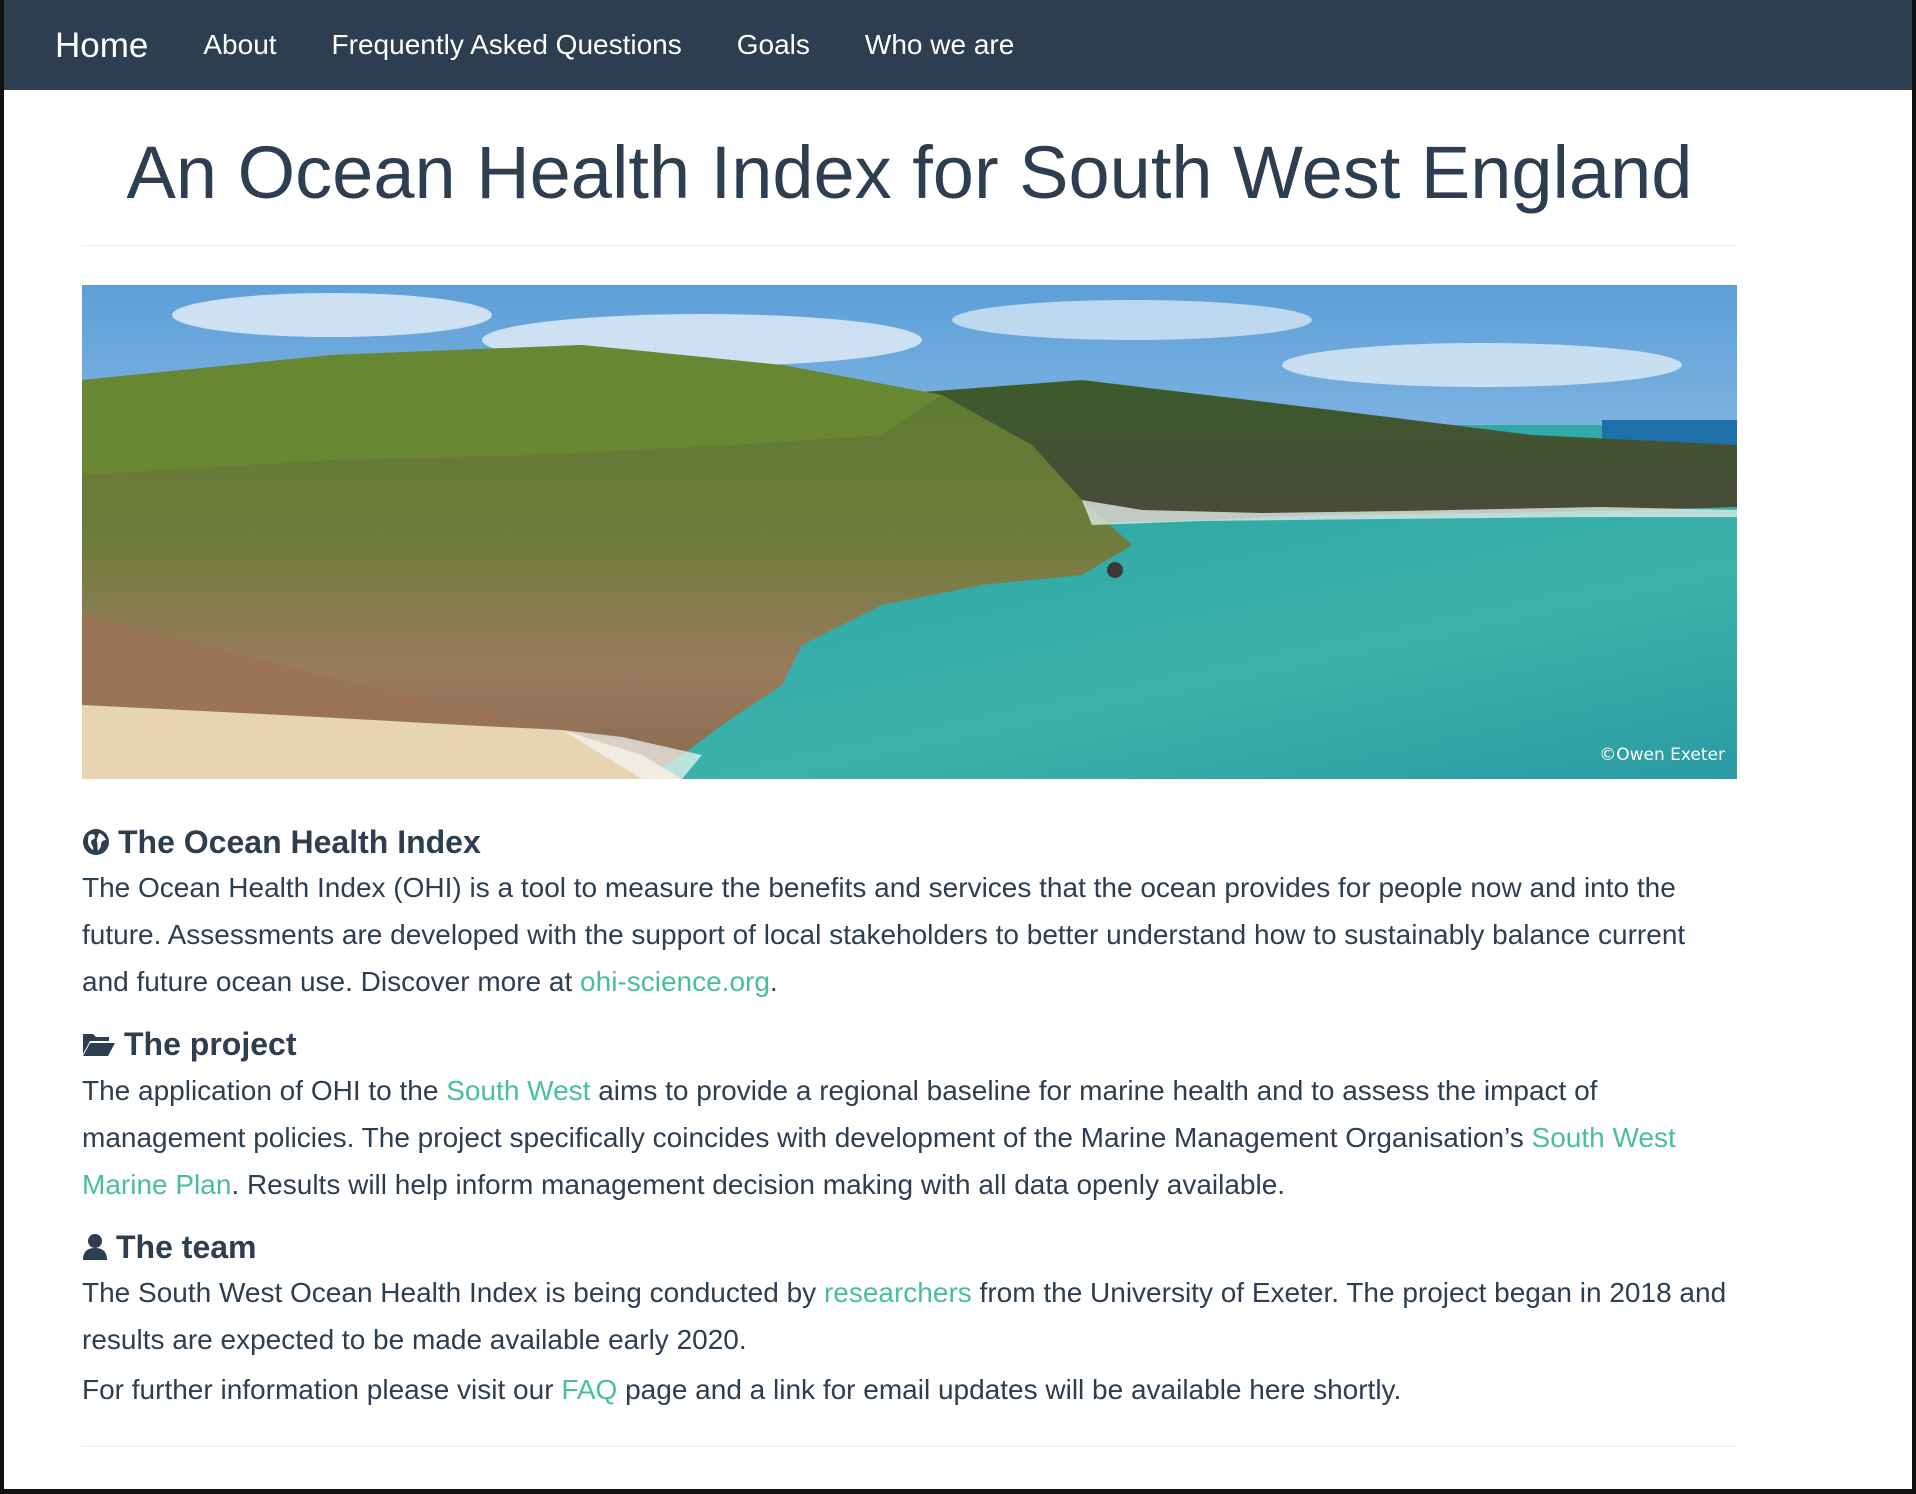 The width and height of the screenshot is (1916, 1494). I want to click on ohi-text-end: ., so click(773, 982).